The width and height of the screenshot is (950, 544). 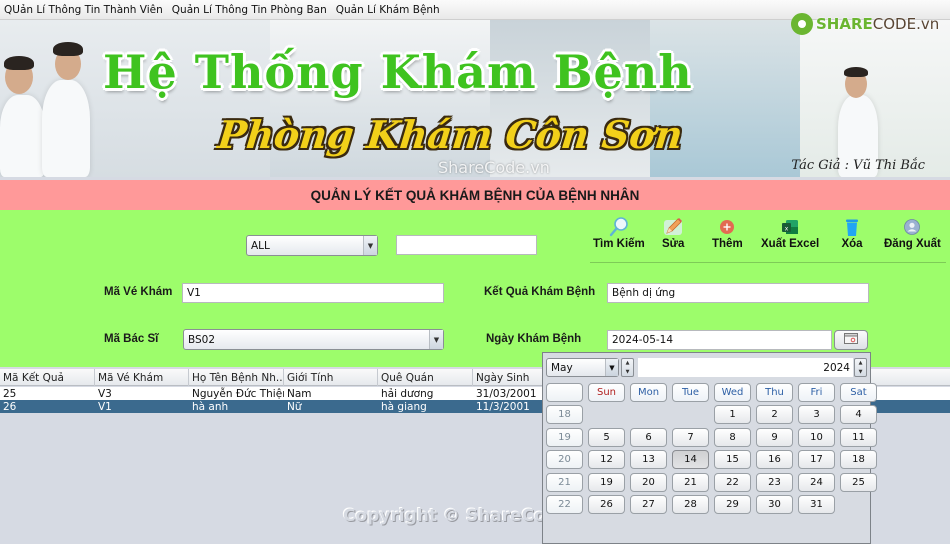 What do you see at coordinates (732, 459) in the screenshot?
I see `calendar-day: 15` at bounding box center [732, 459].